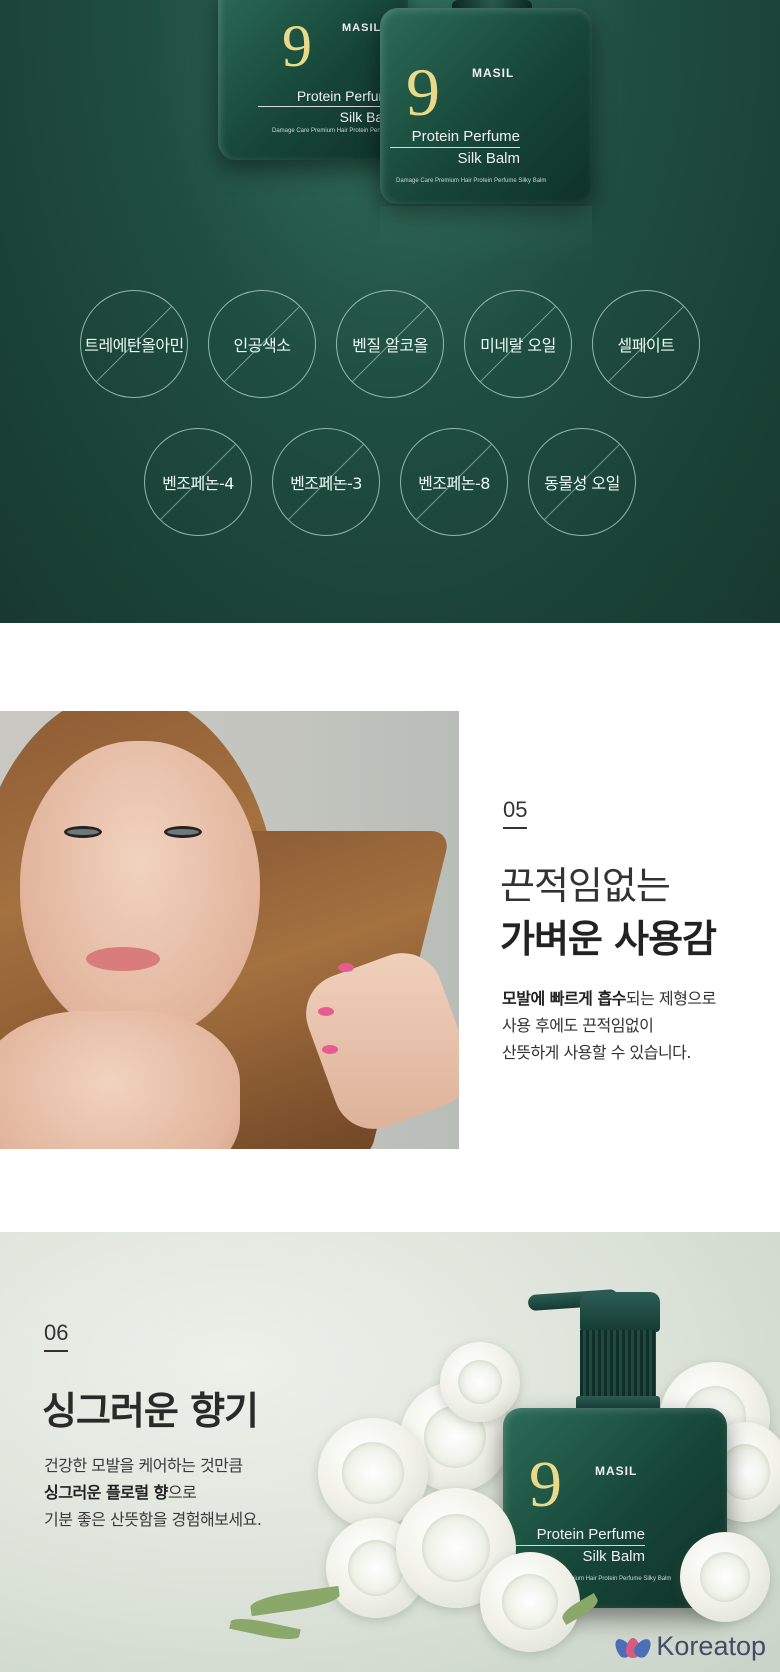 This screenshot has width=780, height=1672. What do you see at coordinates (390, 344) in the screenshot?
I see `free-from-badge: 벤질 알코올` at bounding box center [390, 344].